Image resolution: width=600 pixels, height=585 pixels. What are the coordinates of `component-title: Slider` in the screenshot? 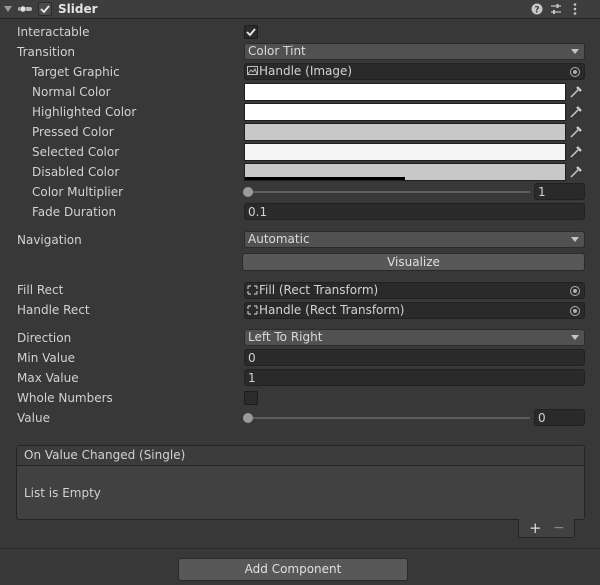 It's located at (78, 9).